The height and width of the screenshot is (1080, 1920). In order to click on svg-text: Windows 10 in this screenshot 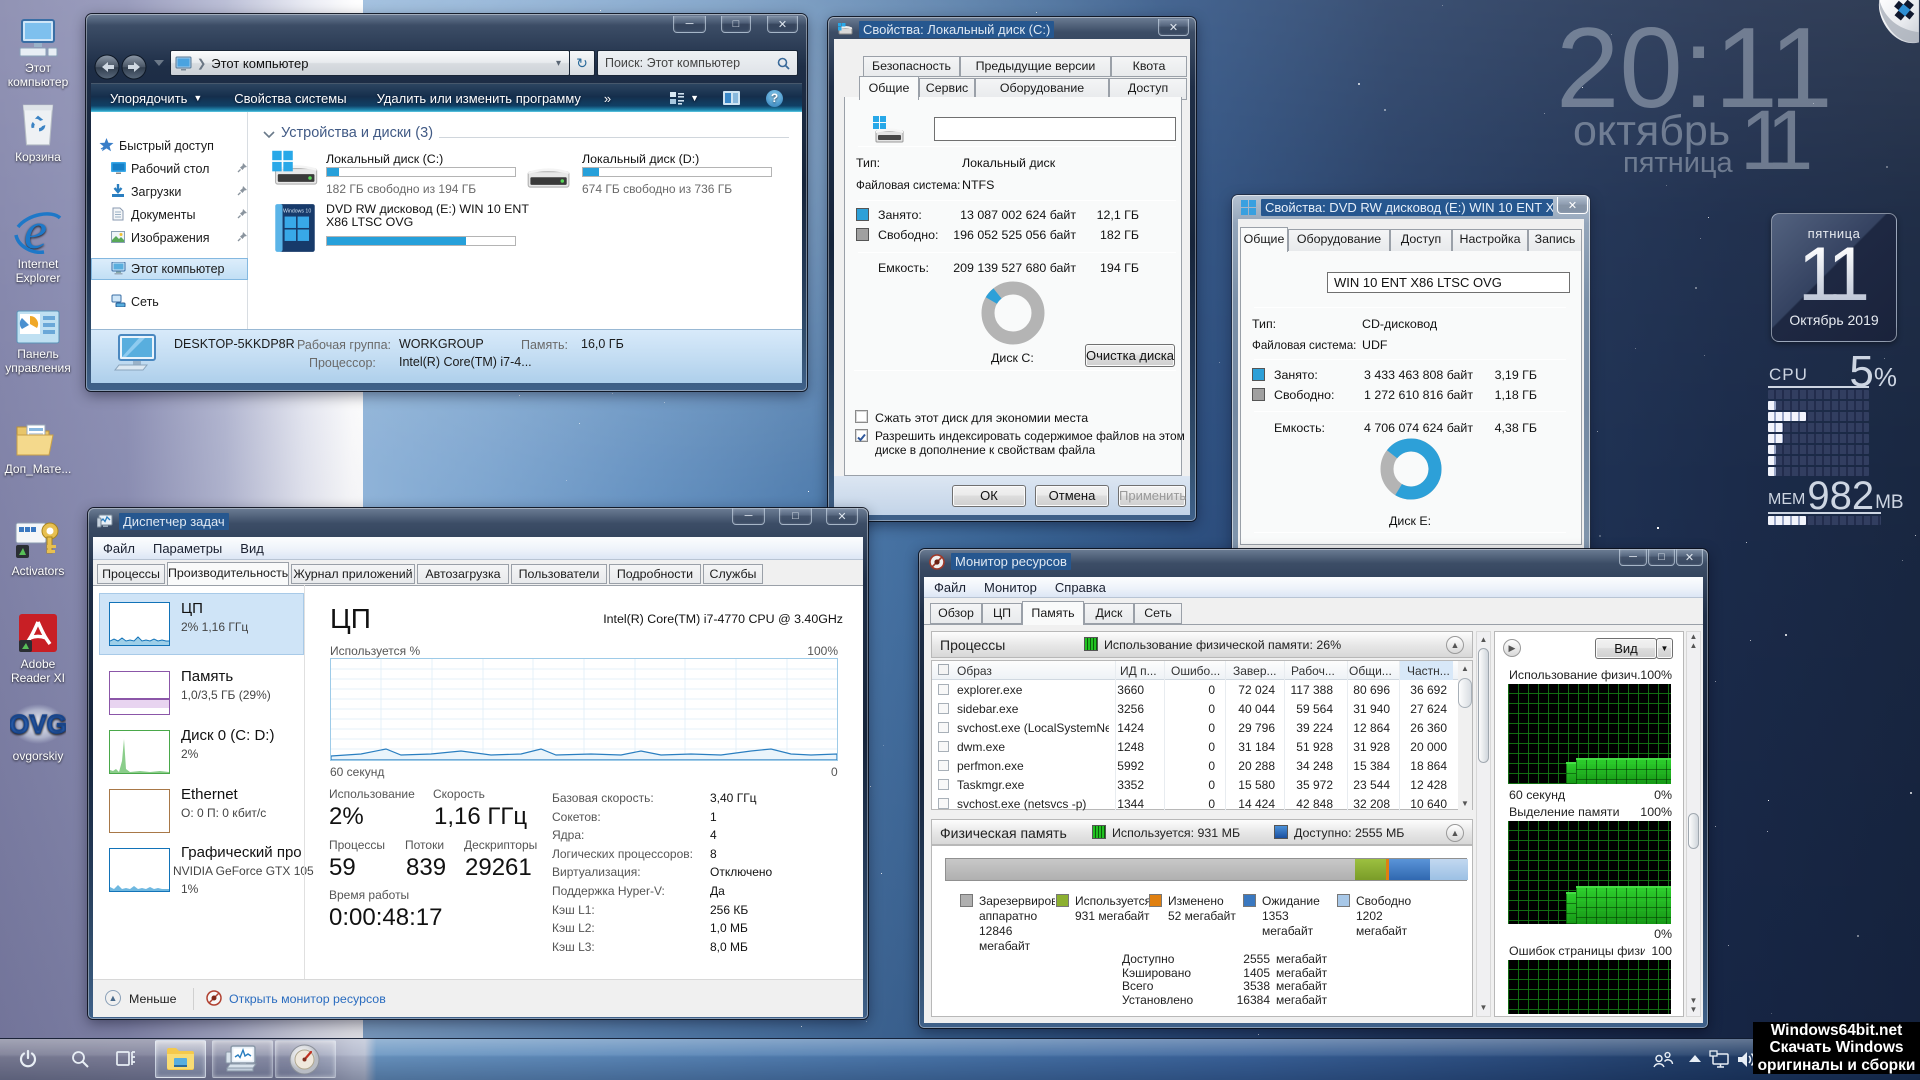, I will do `click(297, 211)`.